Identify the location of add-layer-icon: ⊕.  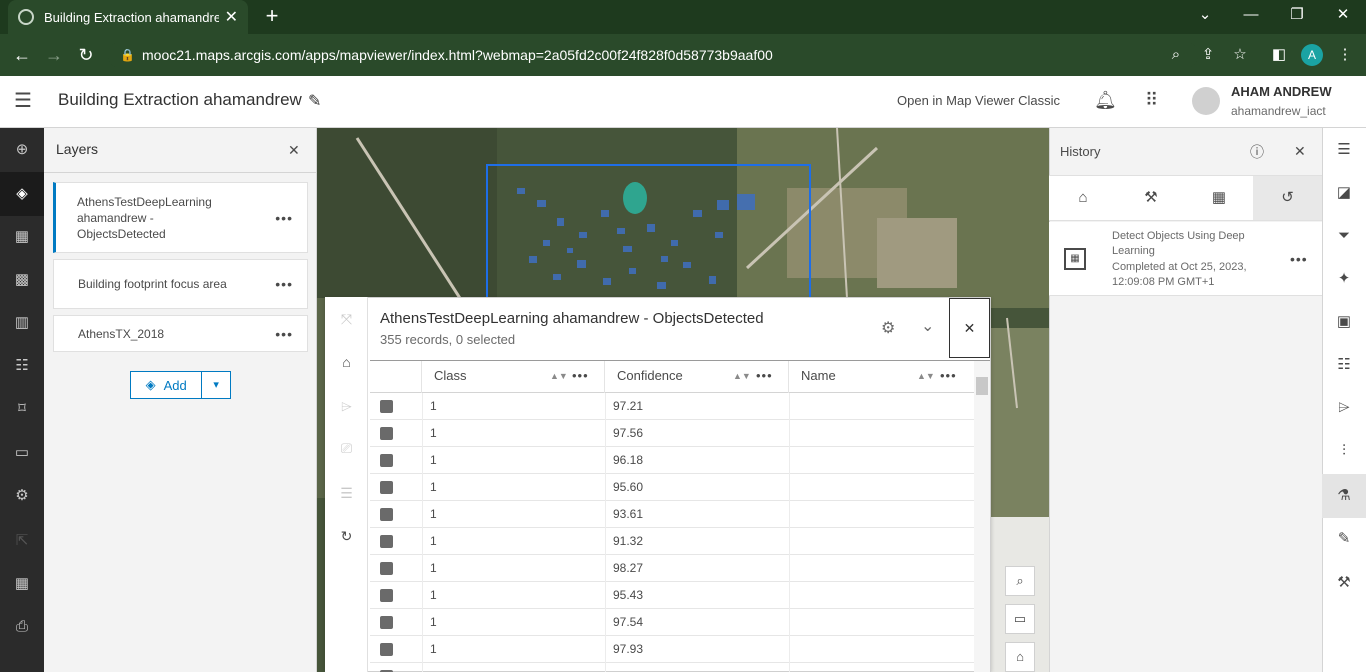
(22, 150).